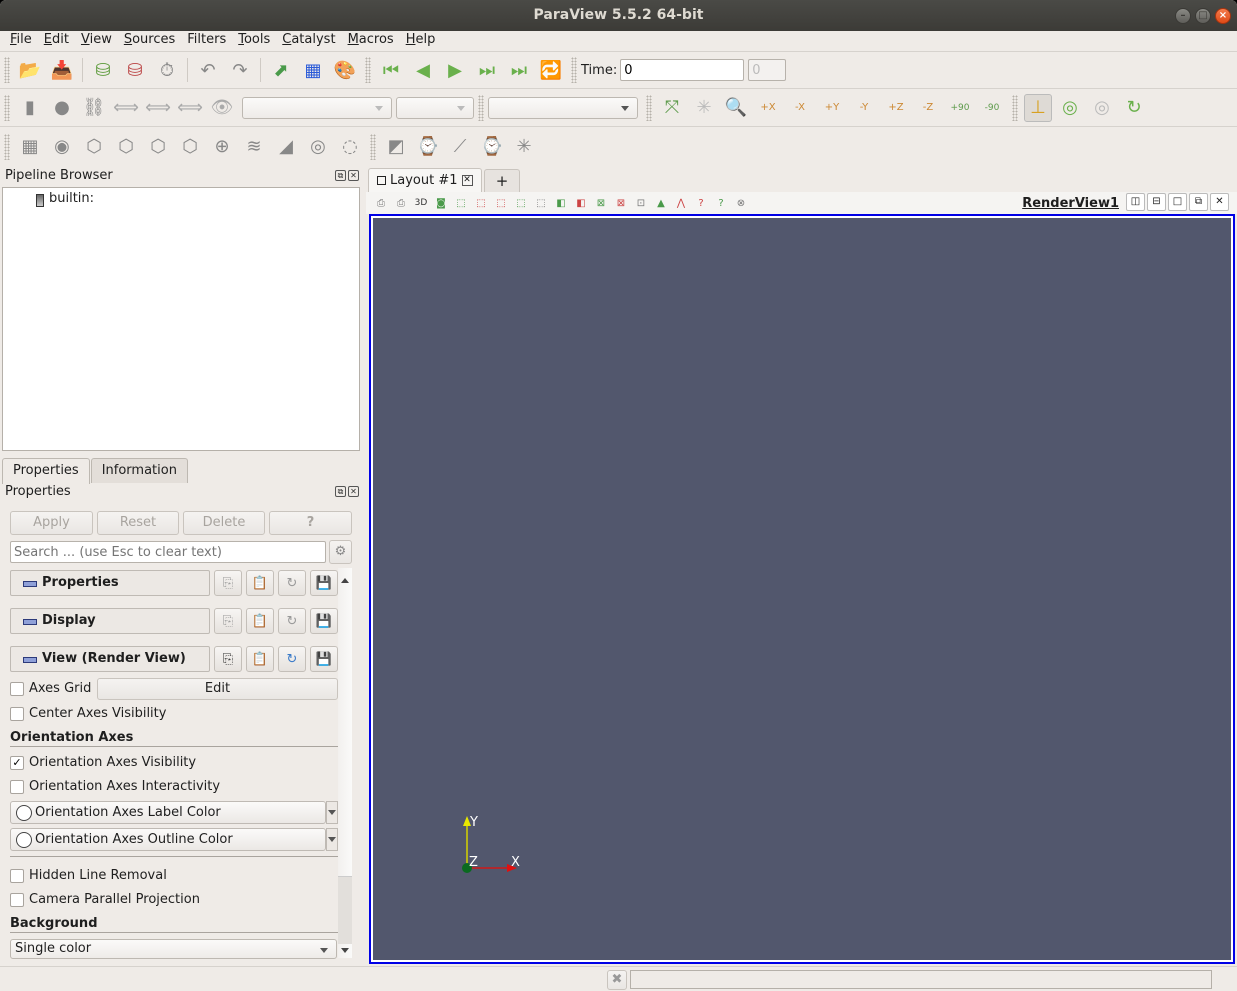 The image size is (1237, 991). What do you see at coordinates (217, 689) in the screenshot?
I see `axes-grid-edit-button: Edit` at bounding box center [217, 689].